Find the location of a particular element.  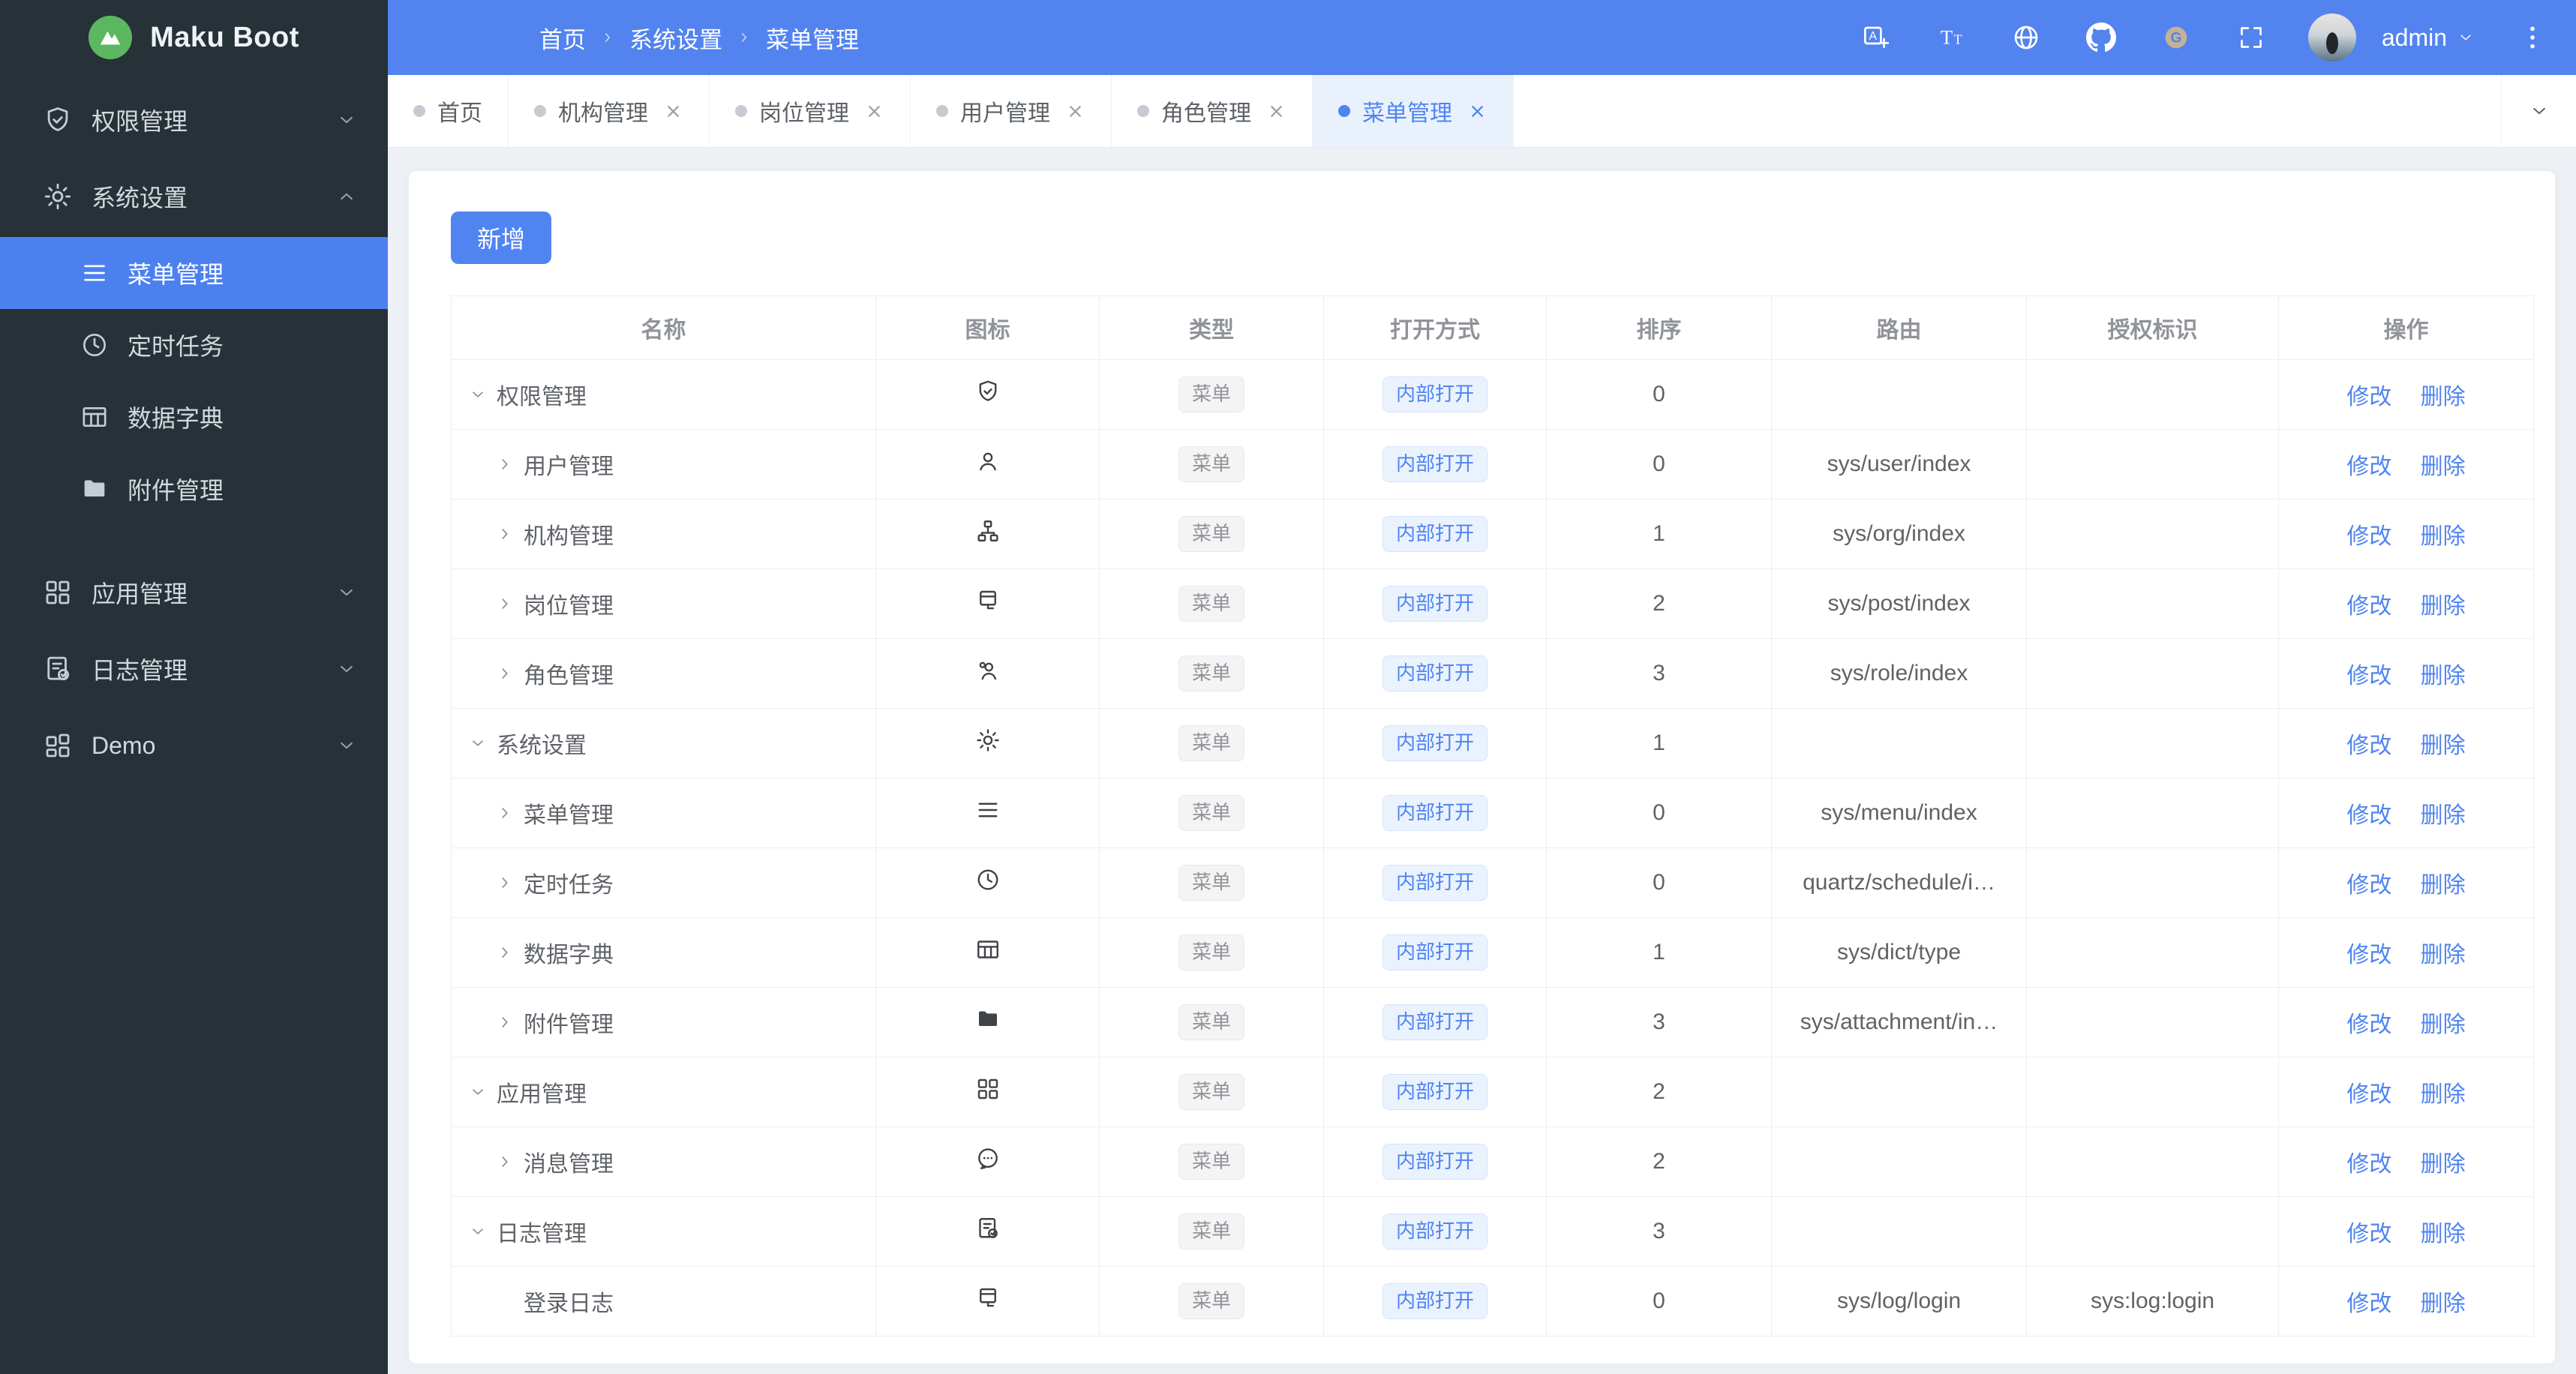

sidebar-item-label: 定时任务 is located at coordinates (176, 346).